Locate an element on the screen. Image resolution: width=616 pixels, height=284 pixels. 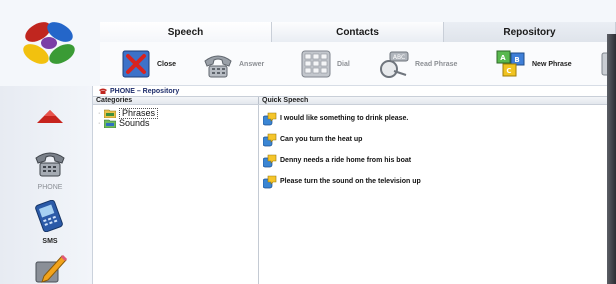
phrase-item: Can you turn the heat up is located at coordinates (439, 139).